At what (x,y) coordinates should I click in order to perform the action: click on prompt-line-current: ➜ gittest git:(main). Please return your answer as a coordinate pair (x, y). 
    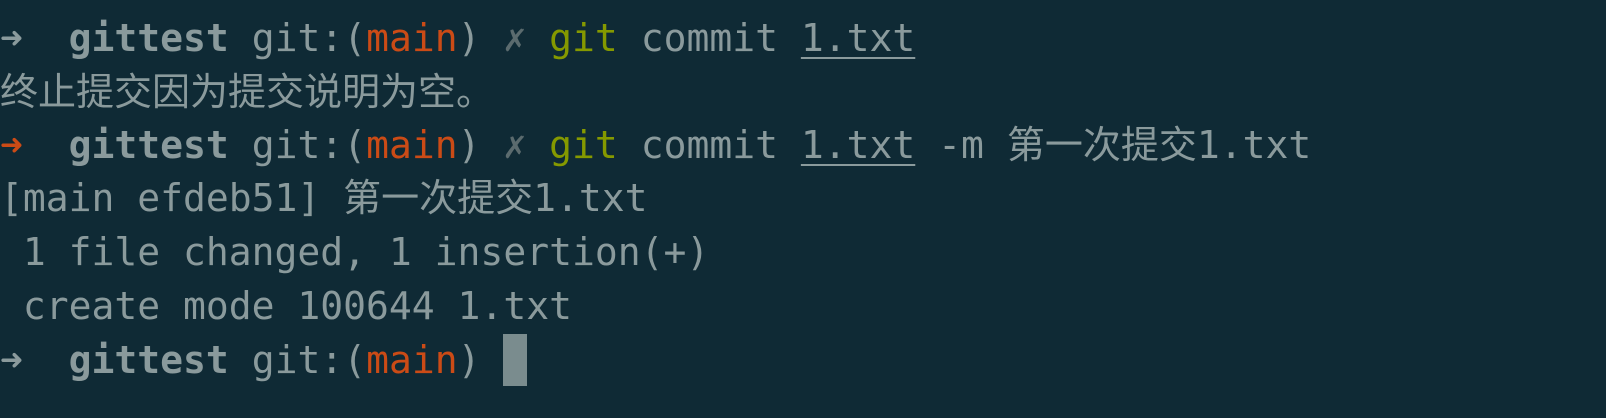
    Looking at the image, I should click on (264, 360).